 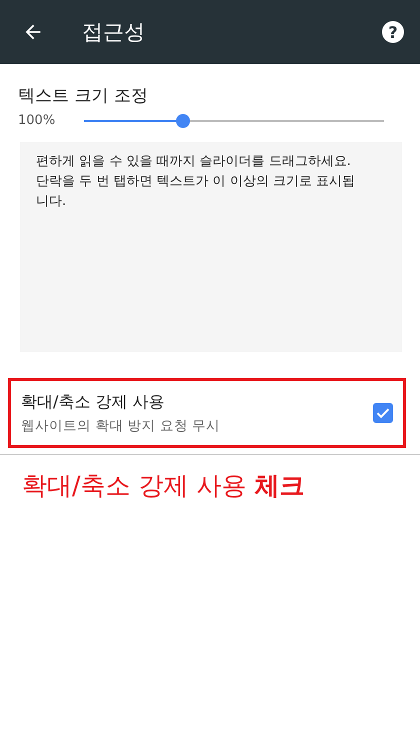 I want to click on preview-text: 편하게 읽을 수 있을 때까지 슬라이더를 드래그하세요. 단락을 두 번 탭하면 텍스트가 이 이상의 크기로 표시됩니다., so click(x=196, y=182).